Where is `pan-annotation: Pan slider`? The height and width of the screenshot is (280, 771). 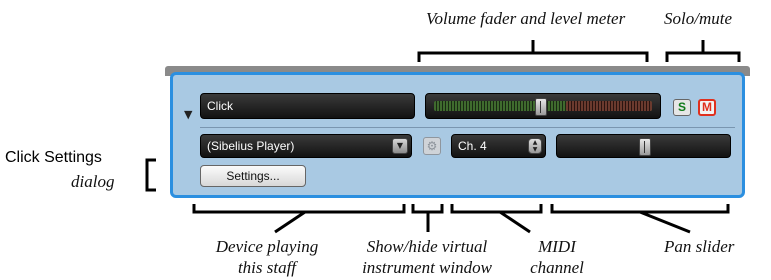
pan-annotation: Pan slider is located at coordinates (699, 246).